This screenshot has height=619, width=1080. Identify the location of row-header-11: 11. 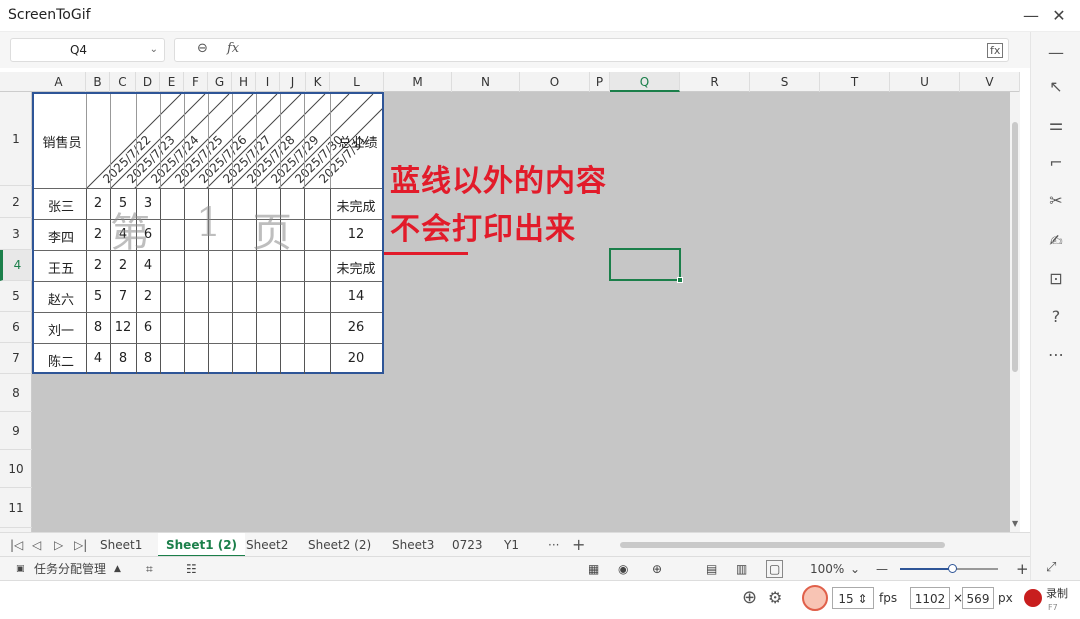
(16, 508).